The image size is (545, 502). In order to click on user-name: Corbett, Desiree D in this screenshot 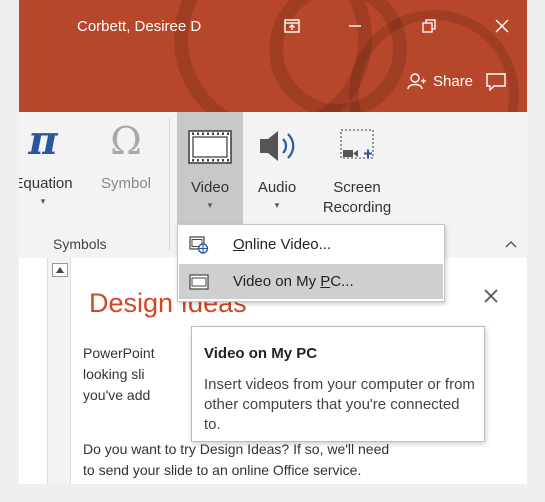, I will do `click(139, 26)`.